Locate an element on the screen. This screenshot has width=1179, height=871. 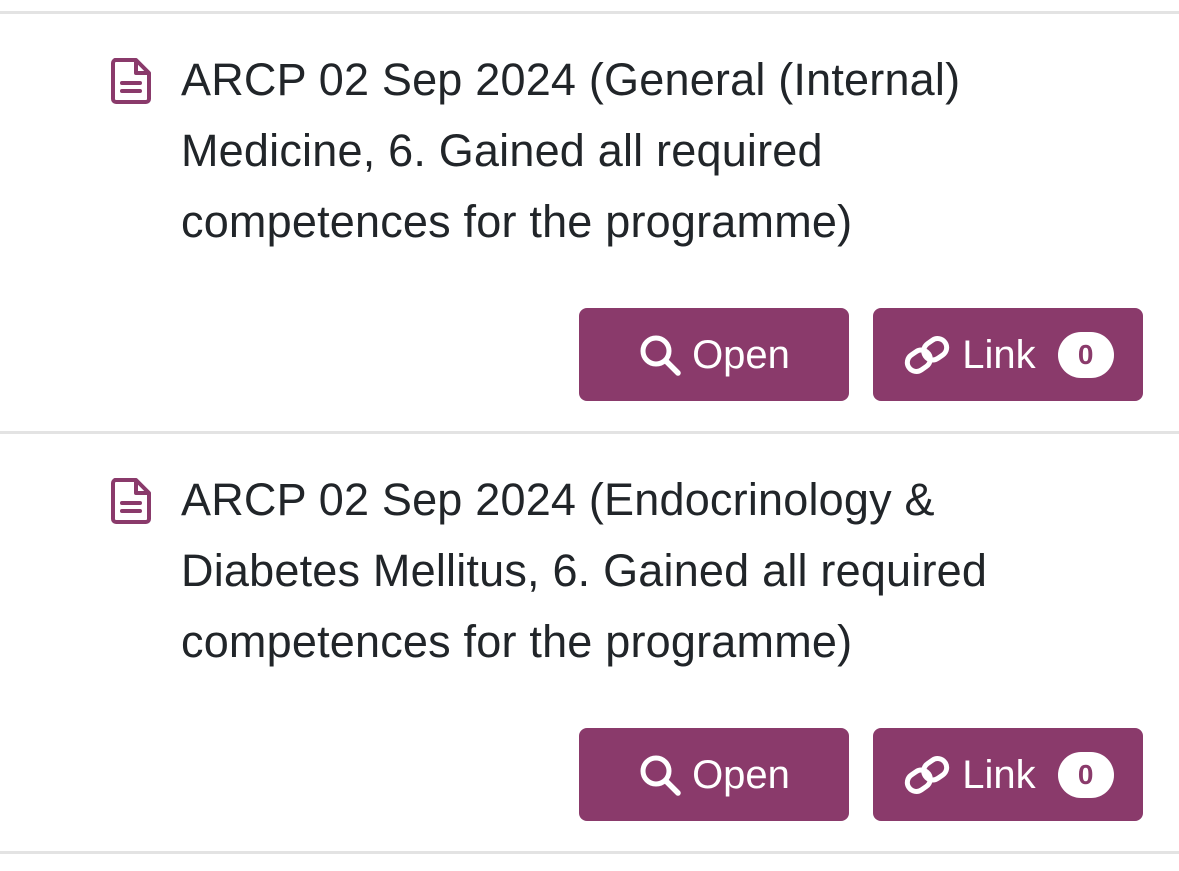
divider-top is located at coordinates (589, 12).